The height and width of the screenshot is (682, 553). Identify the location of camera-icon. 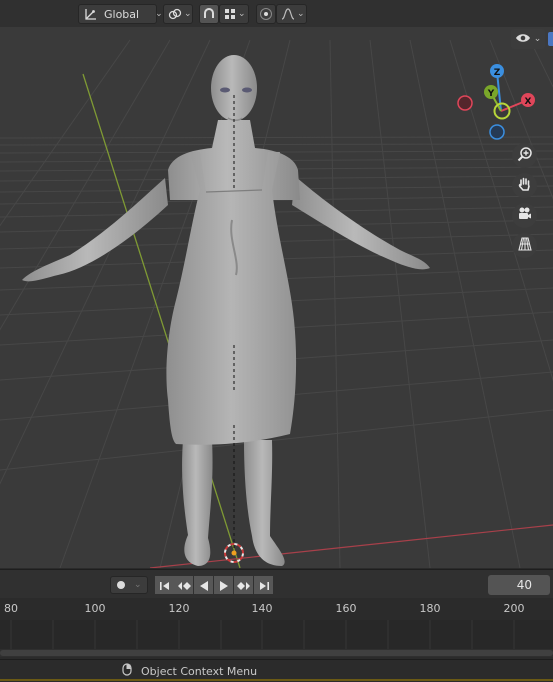
(525, 216).